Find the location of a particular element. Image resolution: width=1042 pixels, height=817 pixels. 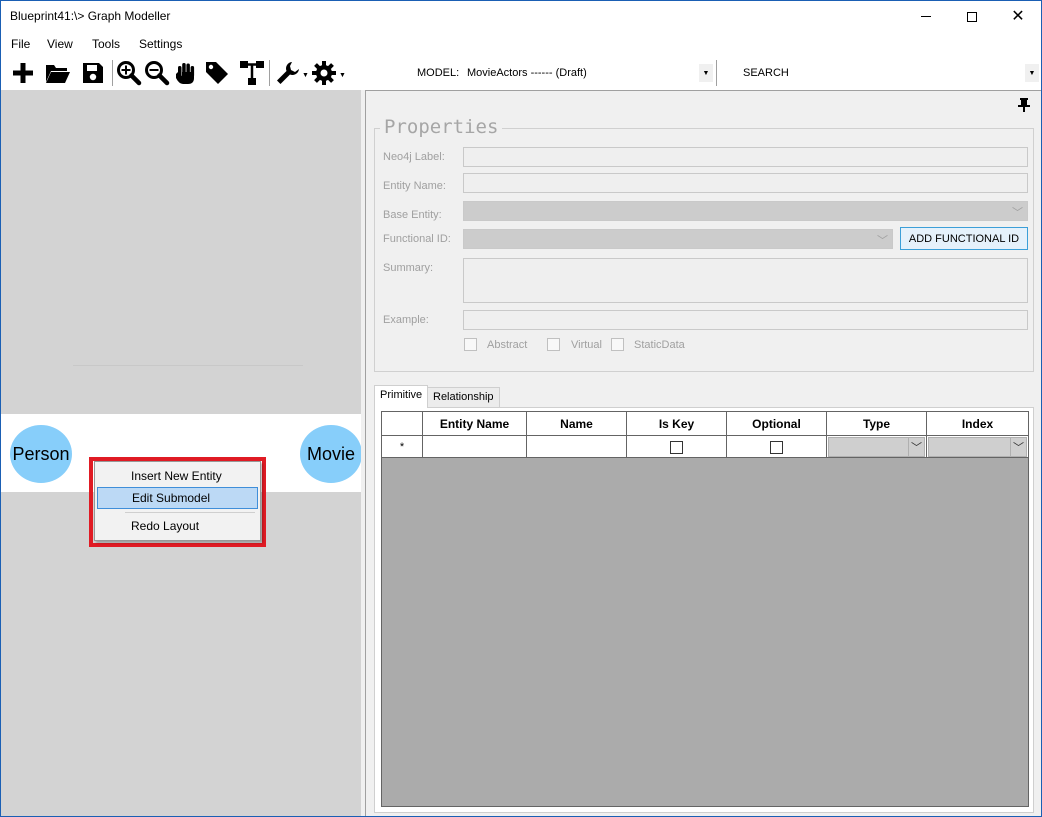

cell-is-key is located at coordinates (677, 447).